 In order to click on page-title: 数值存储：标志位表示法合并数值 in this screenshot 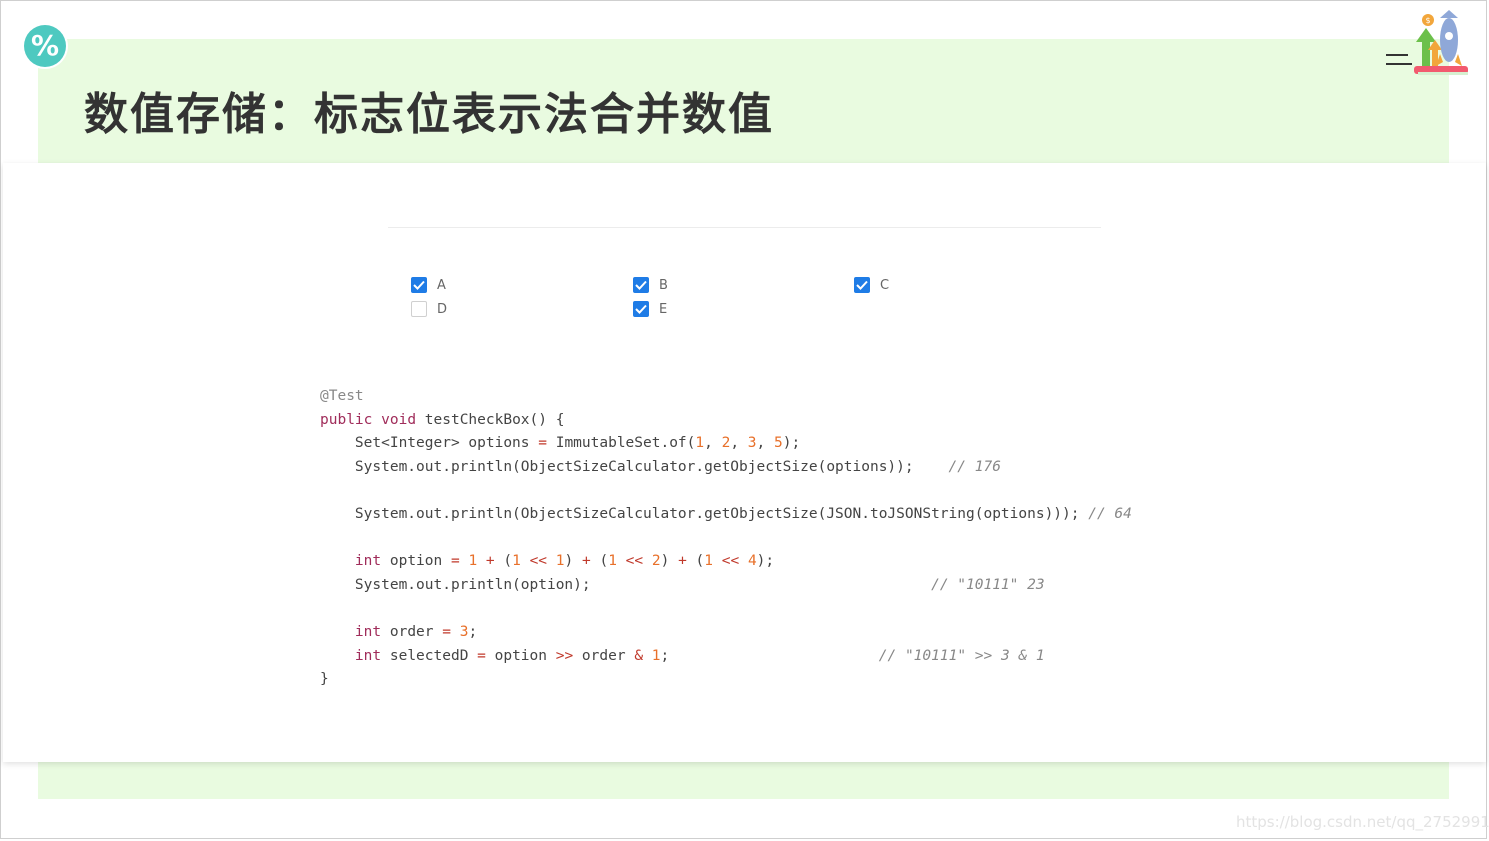, I will do `click(429, 114)`.